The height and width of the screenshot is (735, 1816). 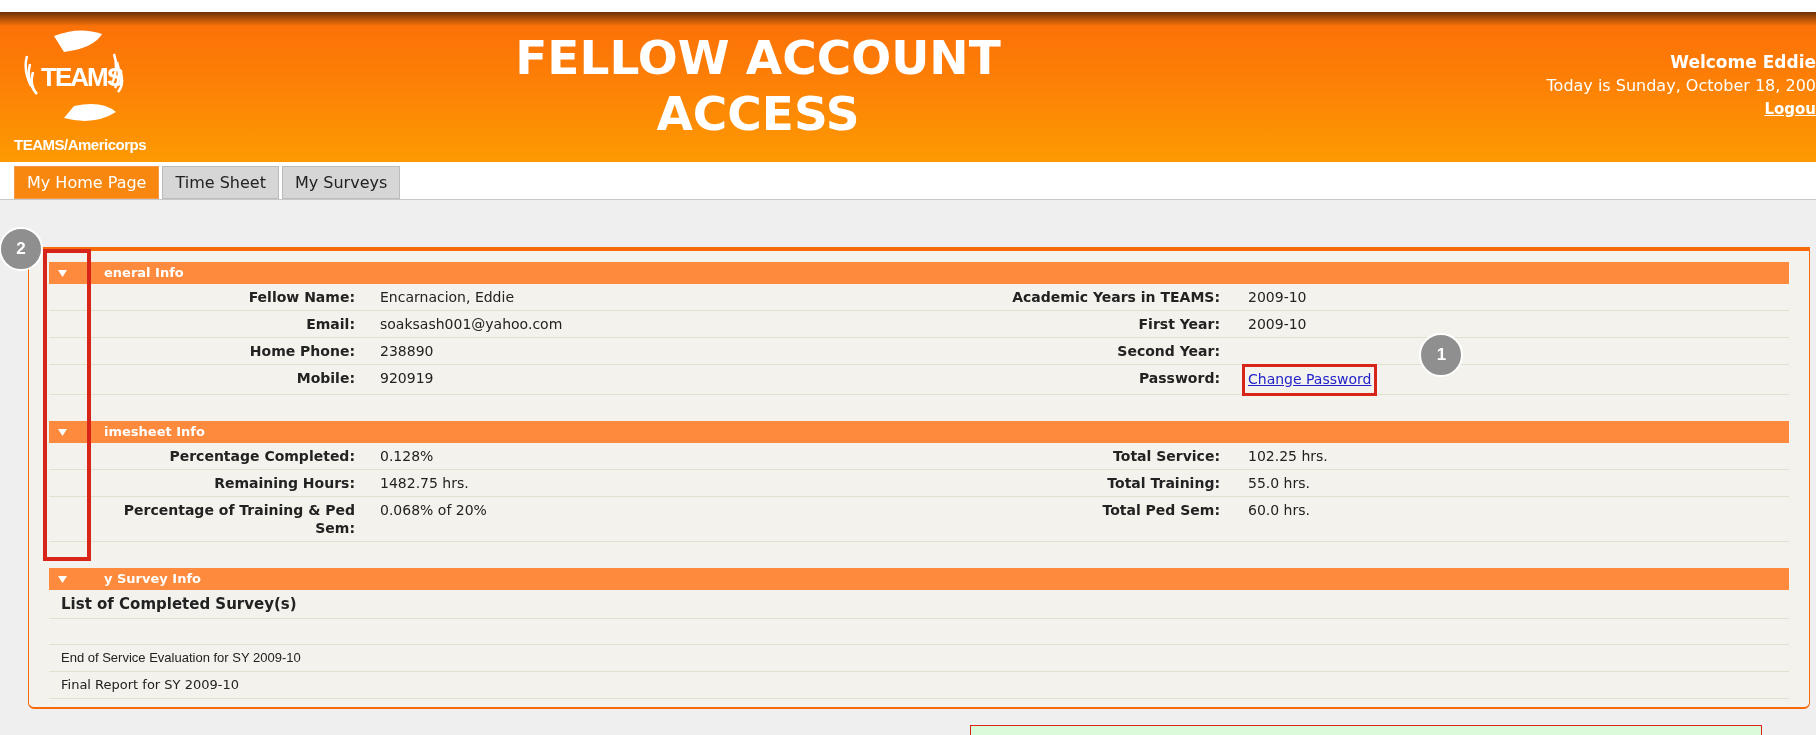 What do you see at coordinates (758, 58) in the screenshot?
I see `page-title: FELLOW ACCOUNT` at bounding box center [758, 58].